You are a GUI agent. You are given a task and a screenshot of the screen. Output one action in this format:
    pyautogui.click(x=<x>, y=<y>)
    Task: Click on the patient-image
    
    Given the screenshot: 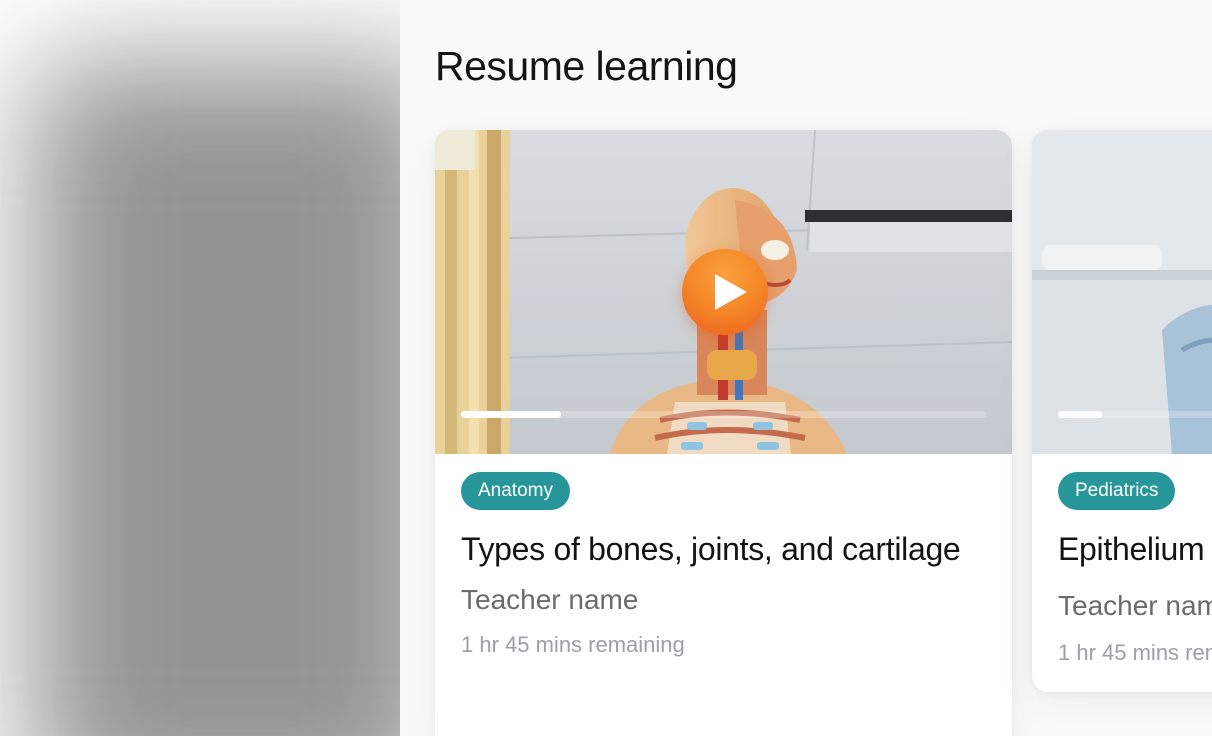 What is the action you would take?
    pyautogui.click(x=1122, y=292)
    